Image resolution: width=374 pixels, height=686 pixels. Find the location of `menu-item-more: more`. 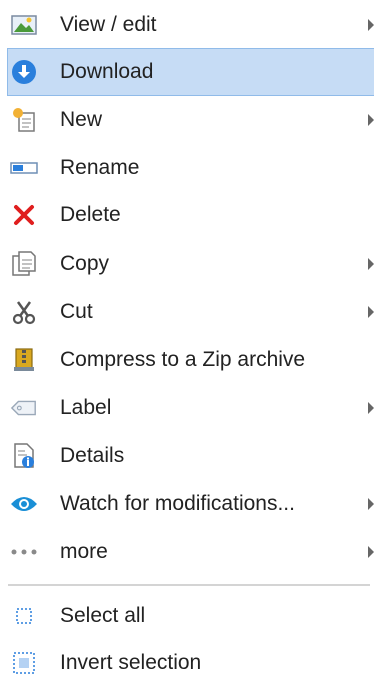

menu-item-more: more is located at coordinates (191, 552).